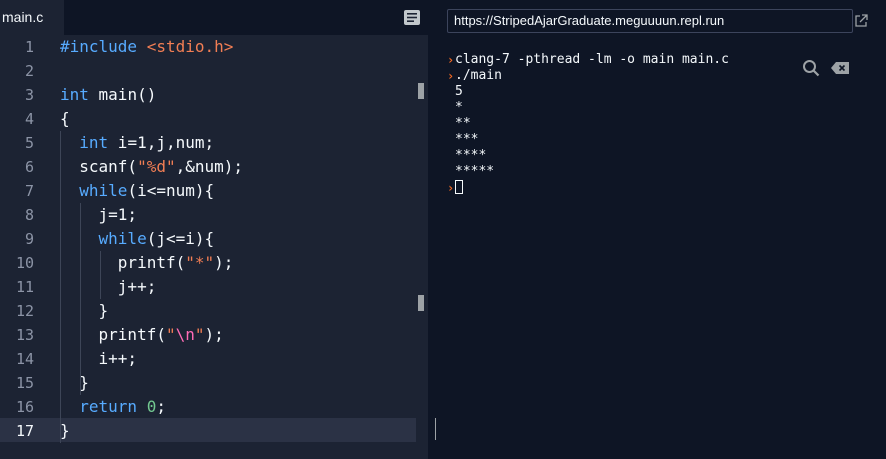 The height and width of the screenshot is (459, 886). I want to click on clear-console-icon, so click(840, 68).